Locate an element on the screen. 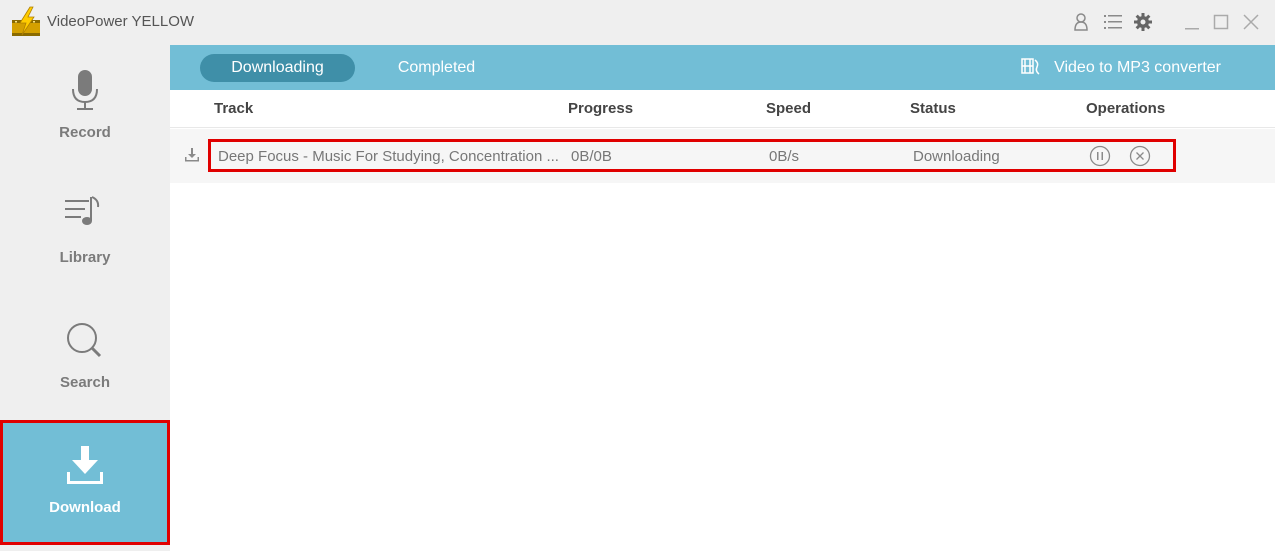 The image size is (1275, 551). sidebar-item-record: Record is located at coordinates (85, 107).